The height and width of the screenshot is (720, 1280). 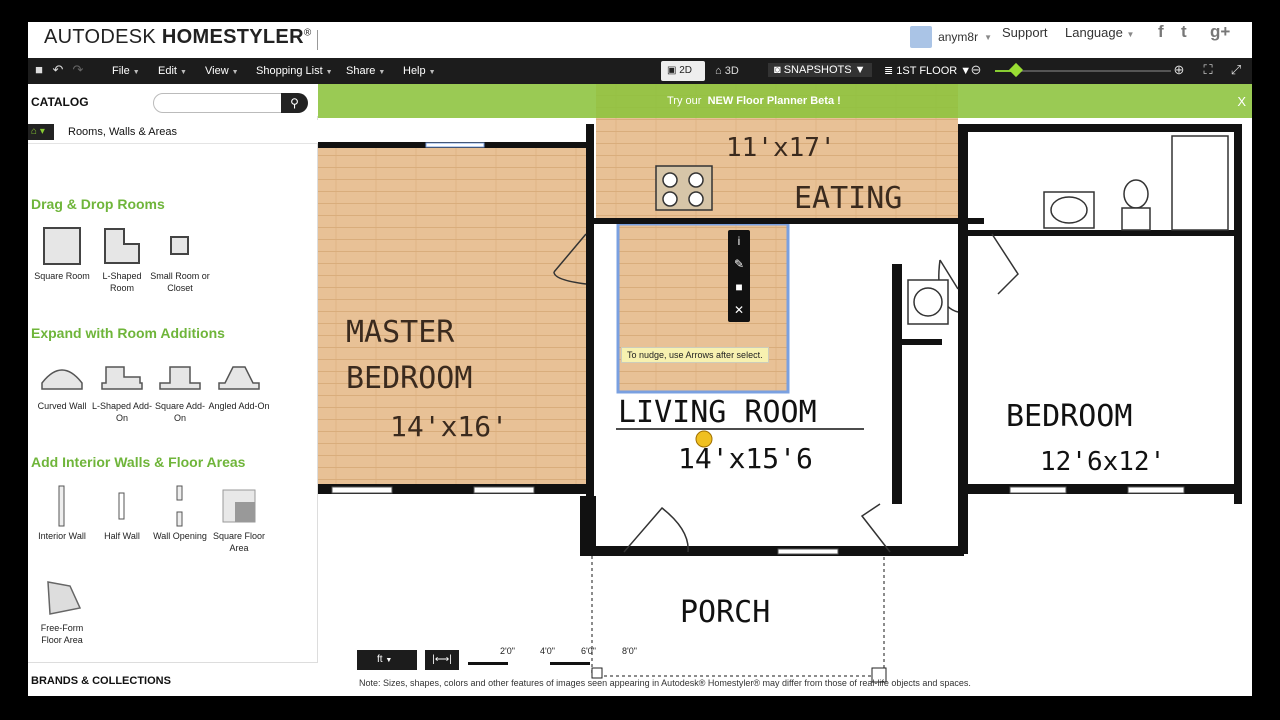 I want to click on wall-opening-icon, so click(x=180, y=506).